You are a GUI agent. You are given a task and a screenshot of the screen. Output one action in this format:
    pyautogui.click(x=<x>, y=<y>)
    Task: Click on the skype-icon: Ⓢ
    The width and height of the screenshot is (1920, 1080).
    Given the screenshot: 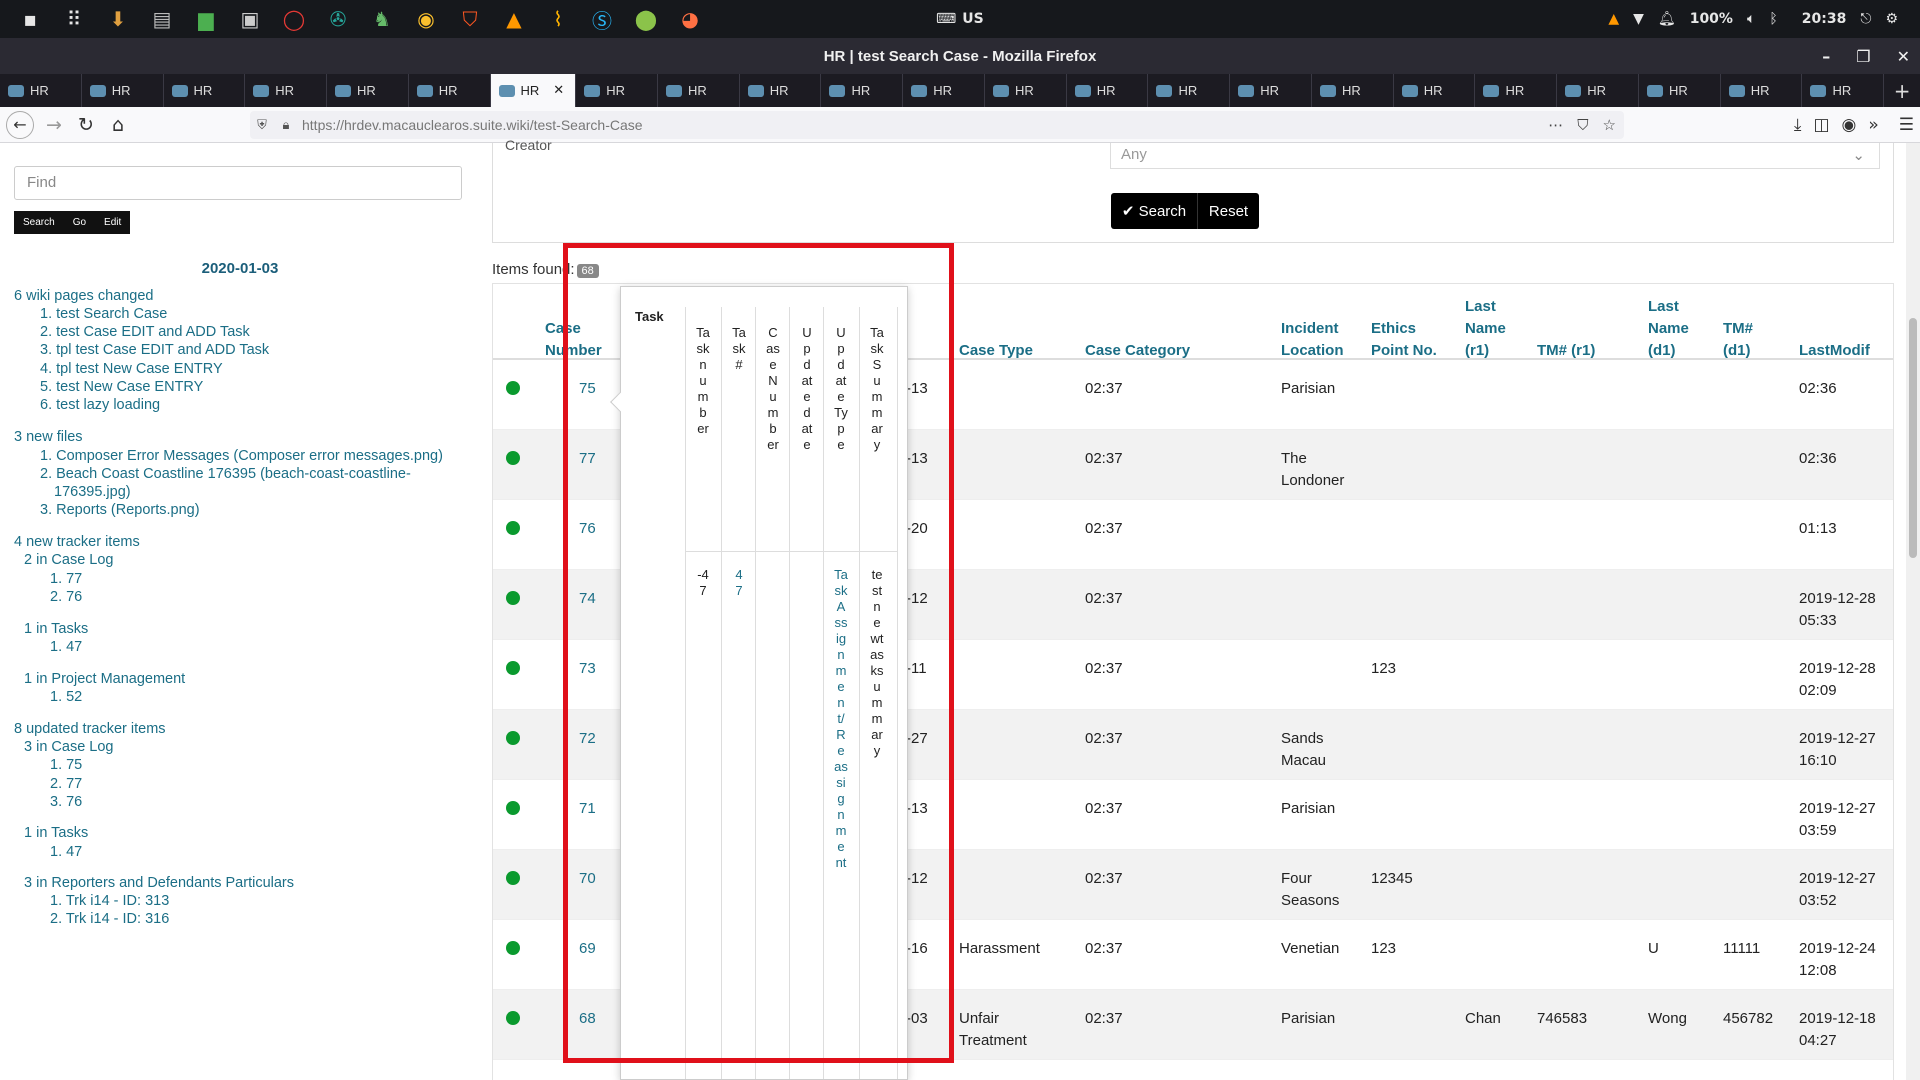 What is the action you would take?
    pyautogui.click(x=602, y=19)
    